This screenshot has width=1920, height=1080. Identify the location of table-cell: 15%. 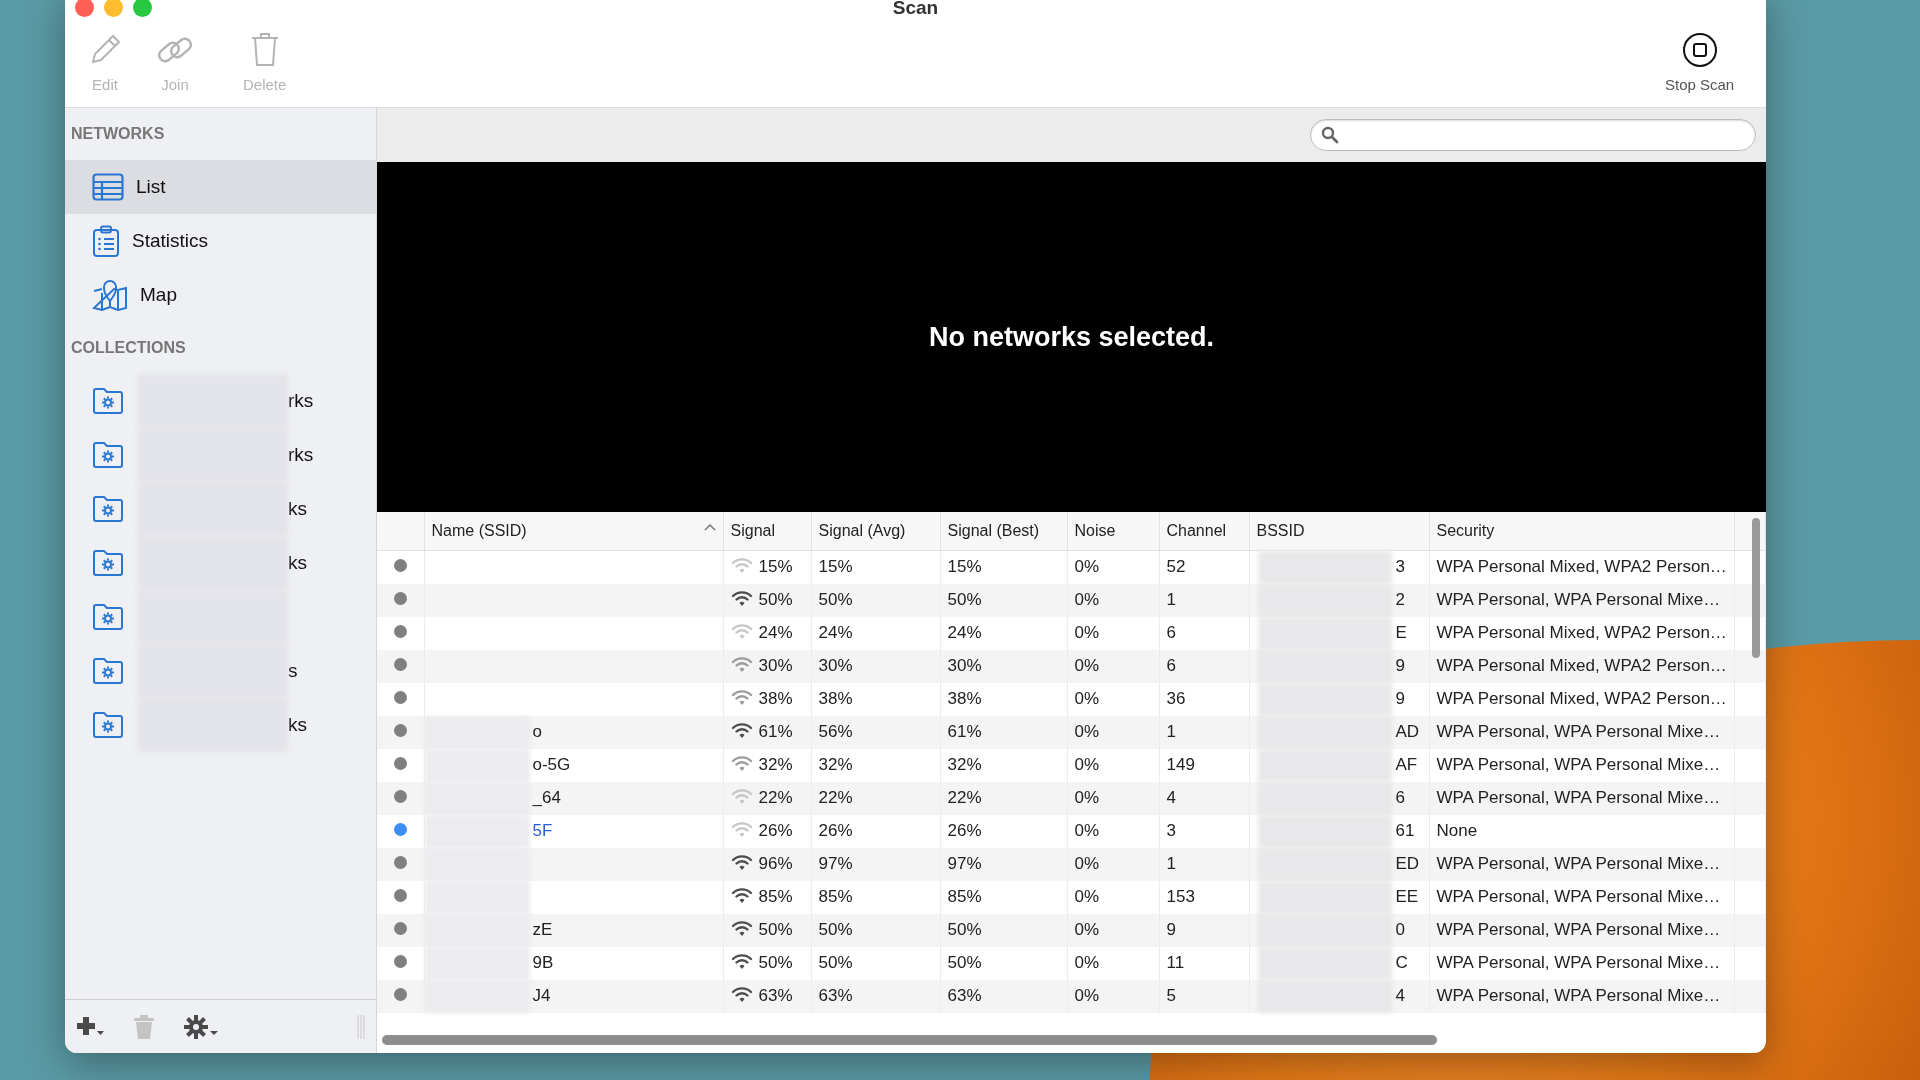
(1003, 567).